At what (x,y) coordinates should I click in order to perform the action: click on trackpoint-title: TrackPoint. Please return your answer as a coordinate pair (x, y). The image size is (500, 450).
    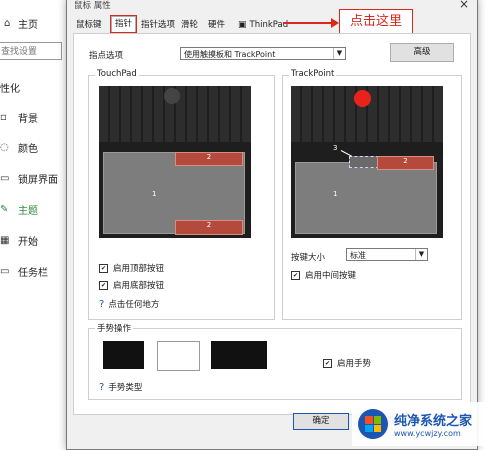
    Looking at the image, I should click on (313, 74).